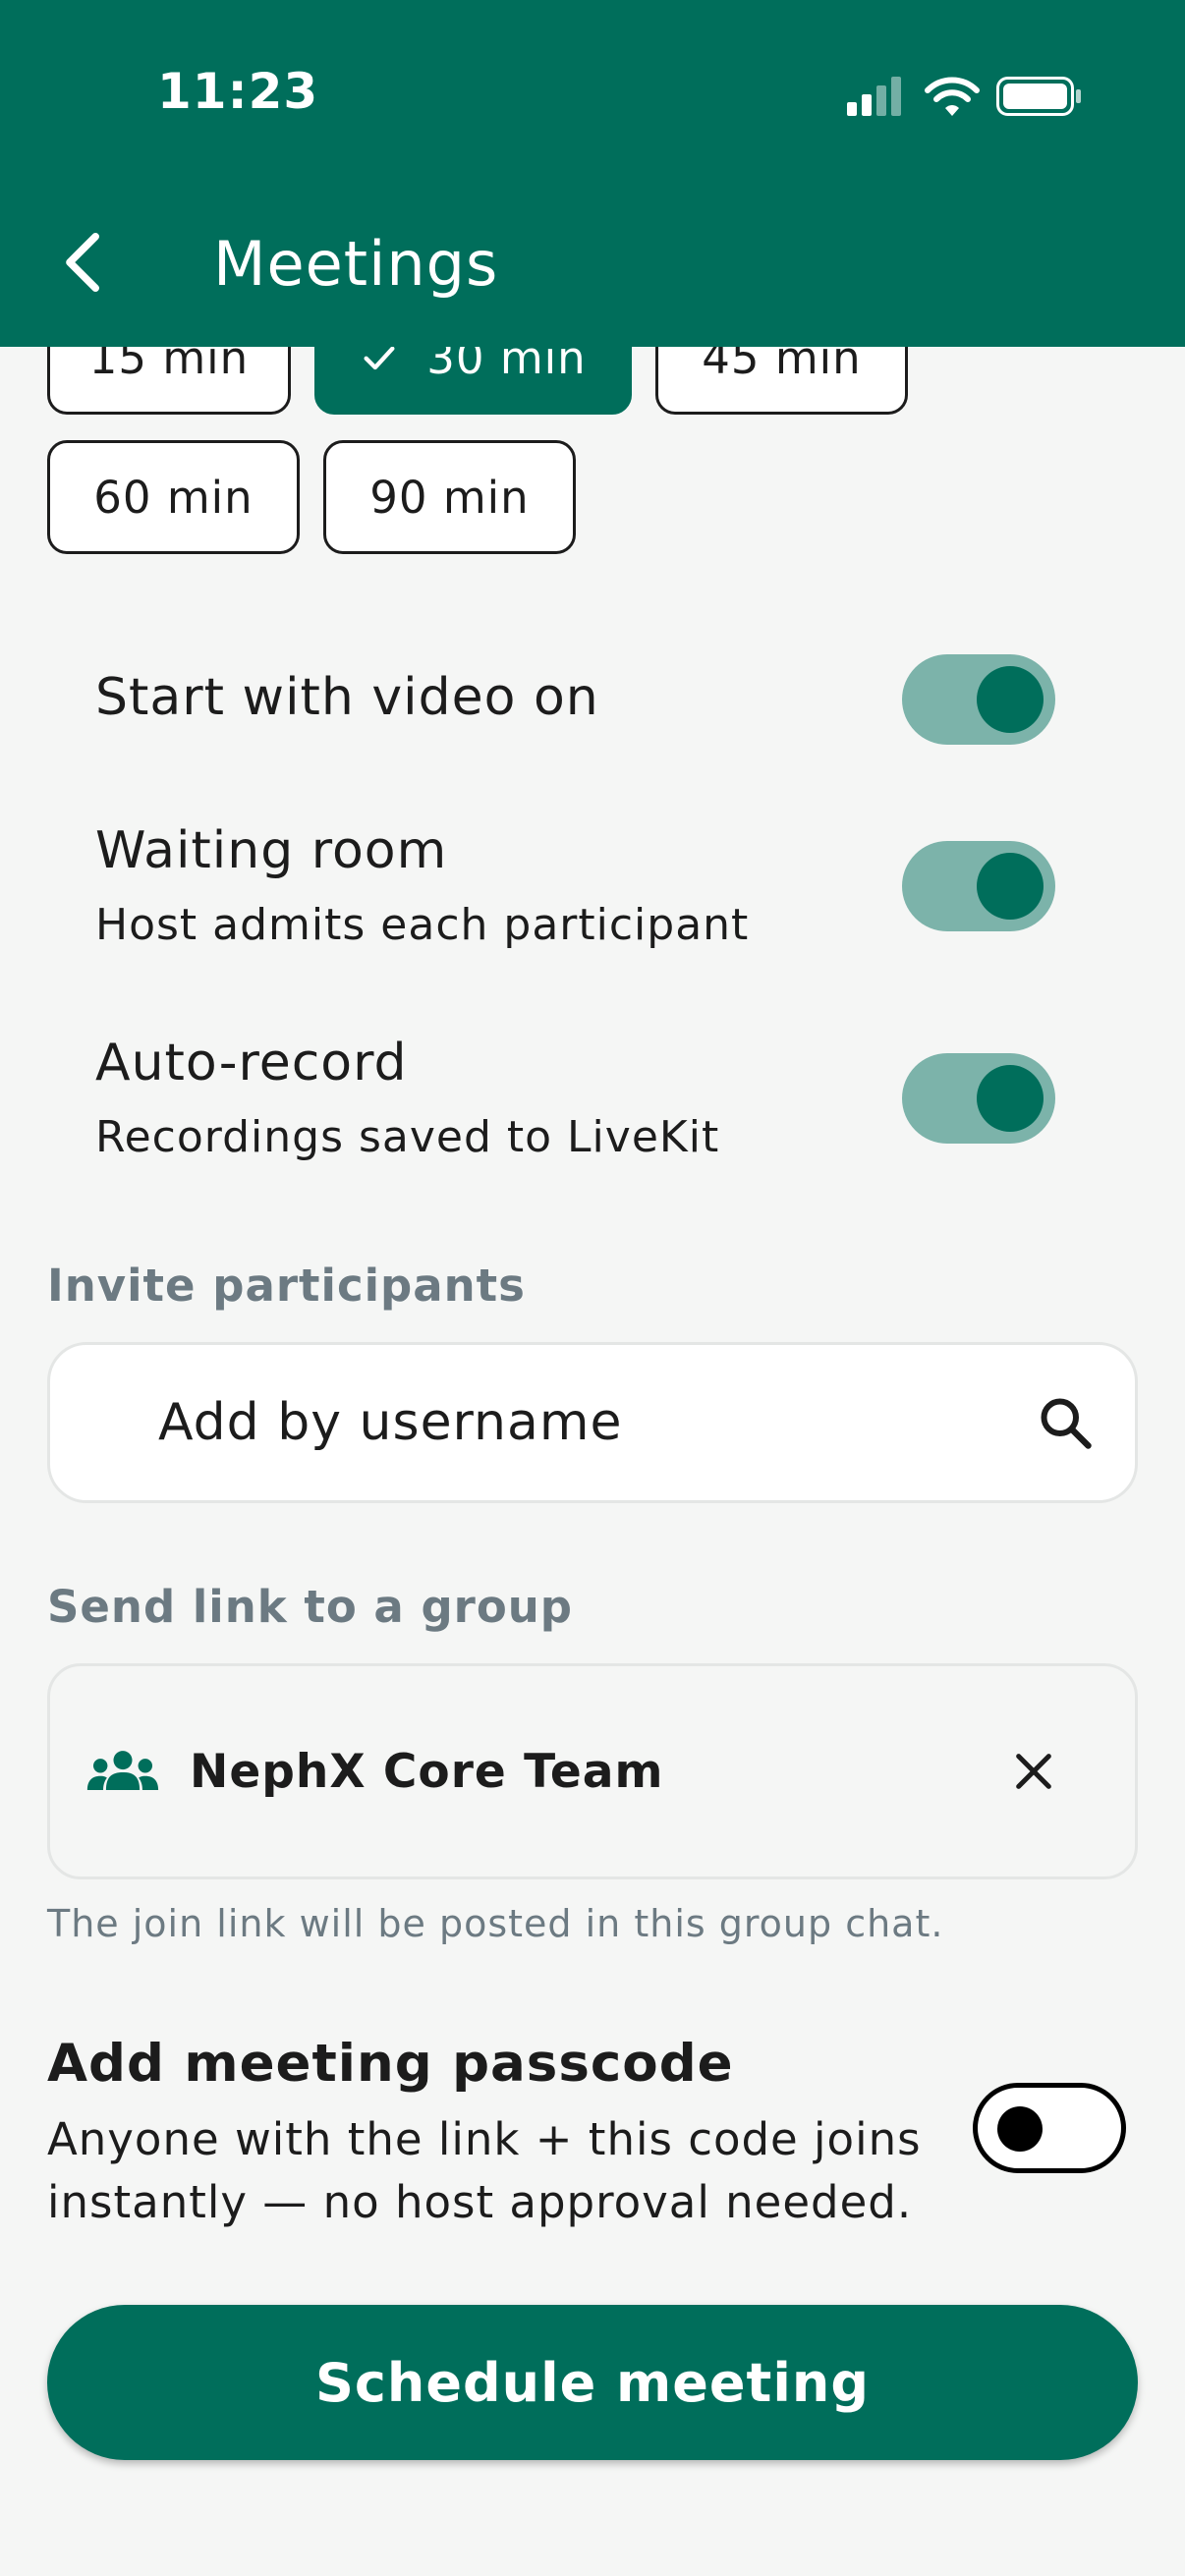 This screenshot has width=1185, height=2576. What do you see at coordinates (423, 925) in the screenshot?
I see `setting-subtitle: Host admits each participant` at bounding box center [423, 925].